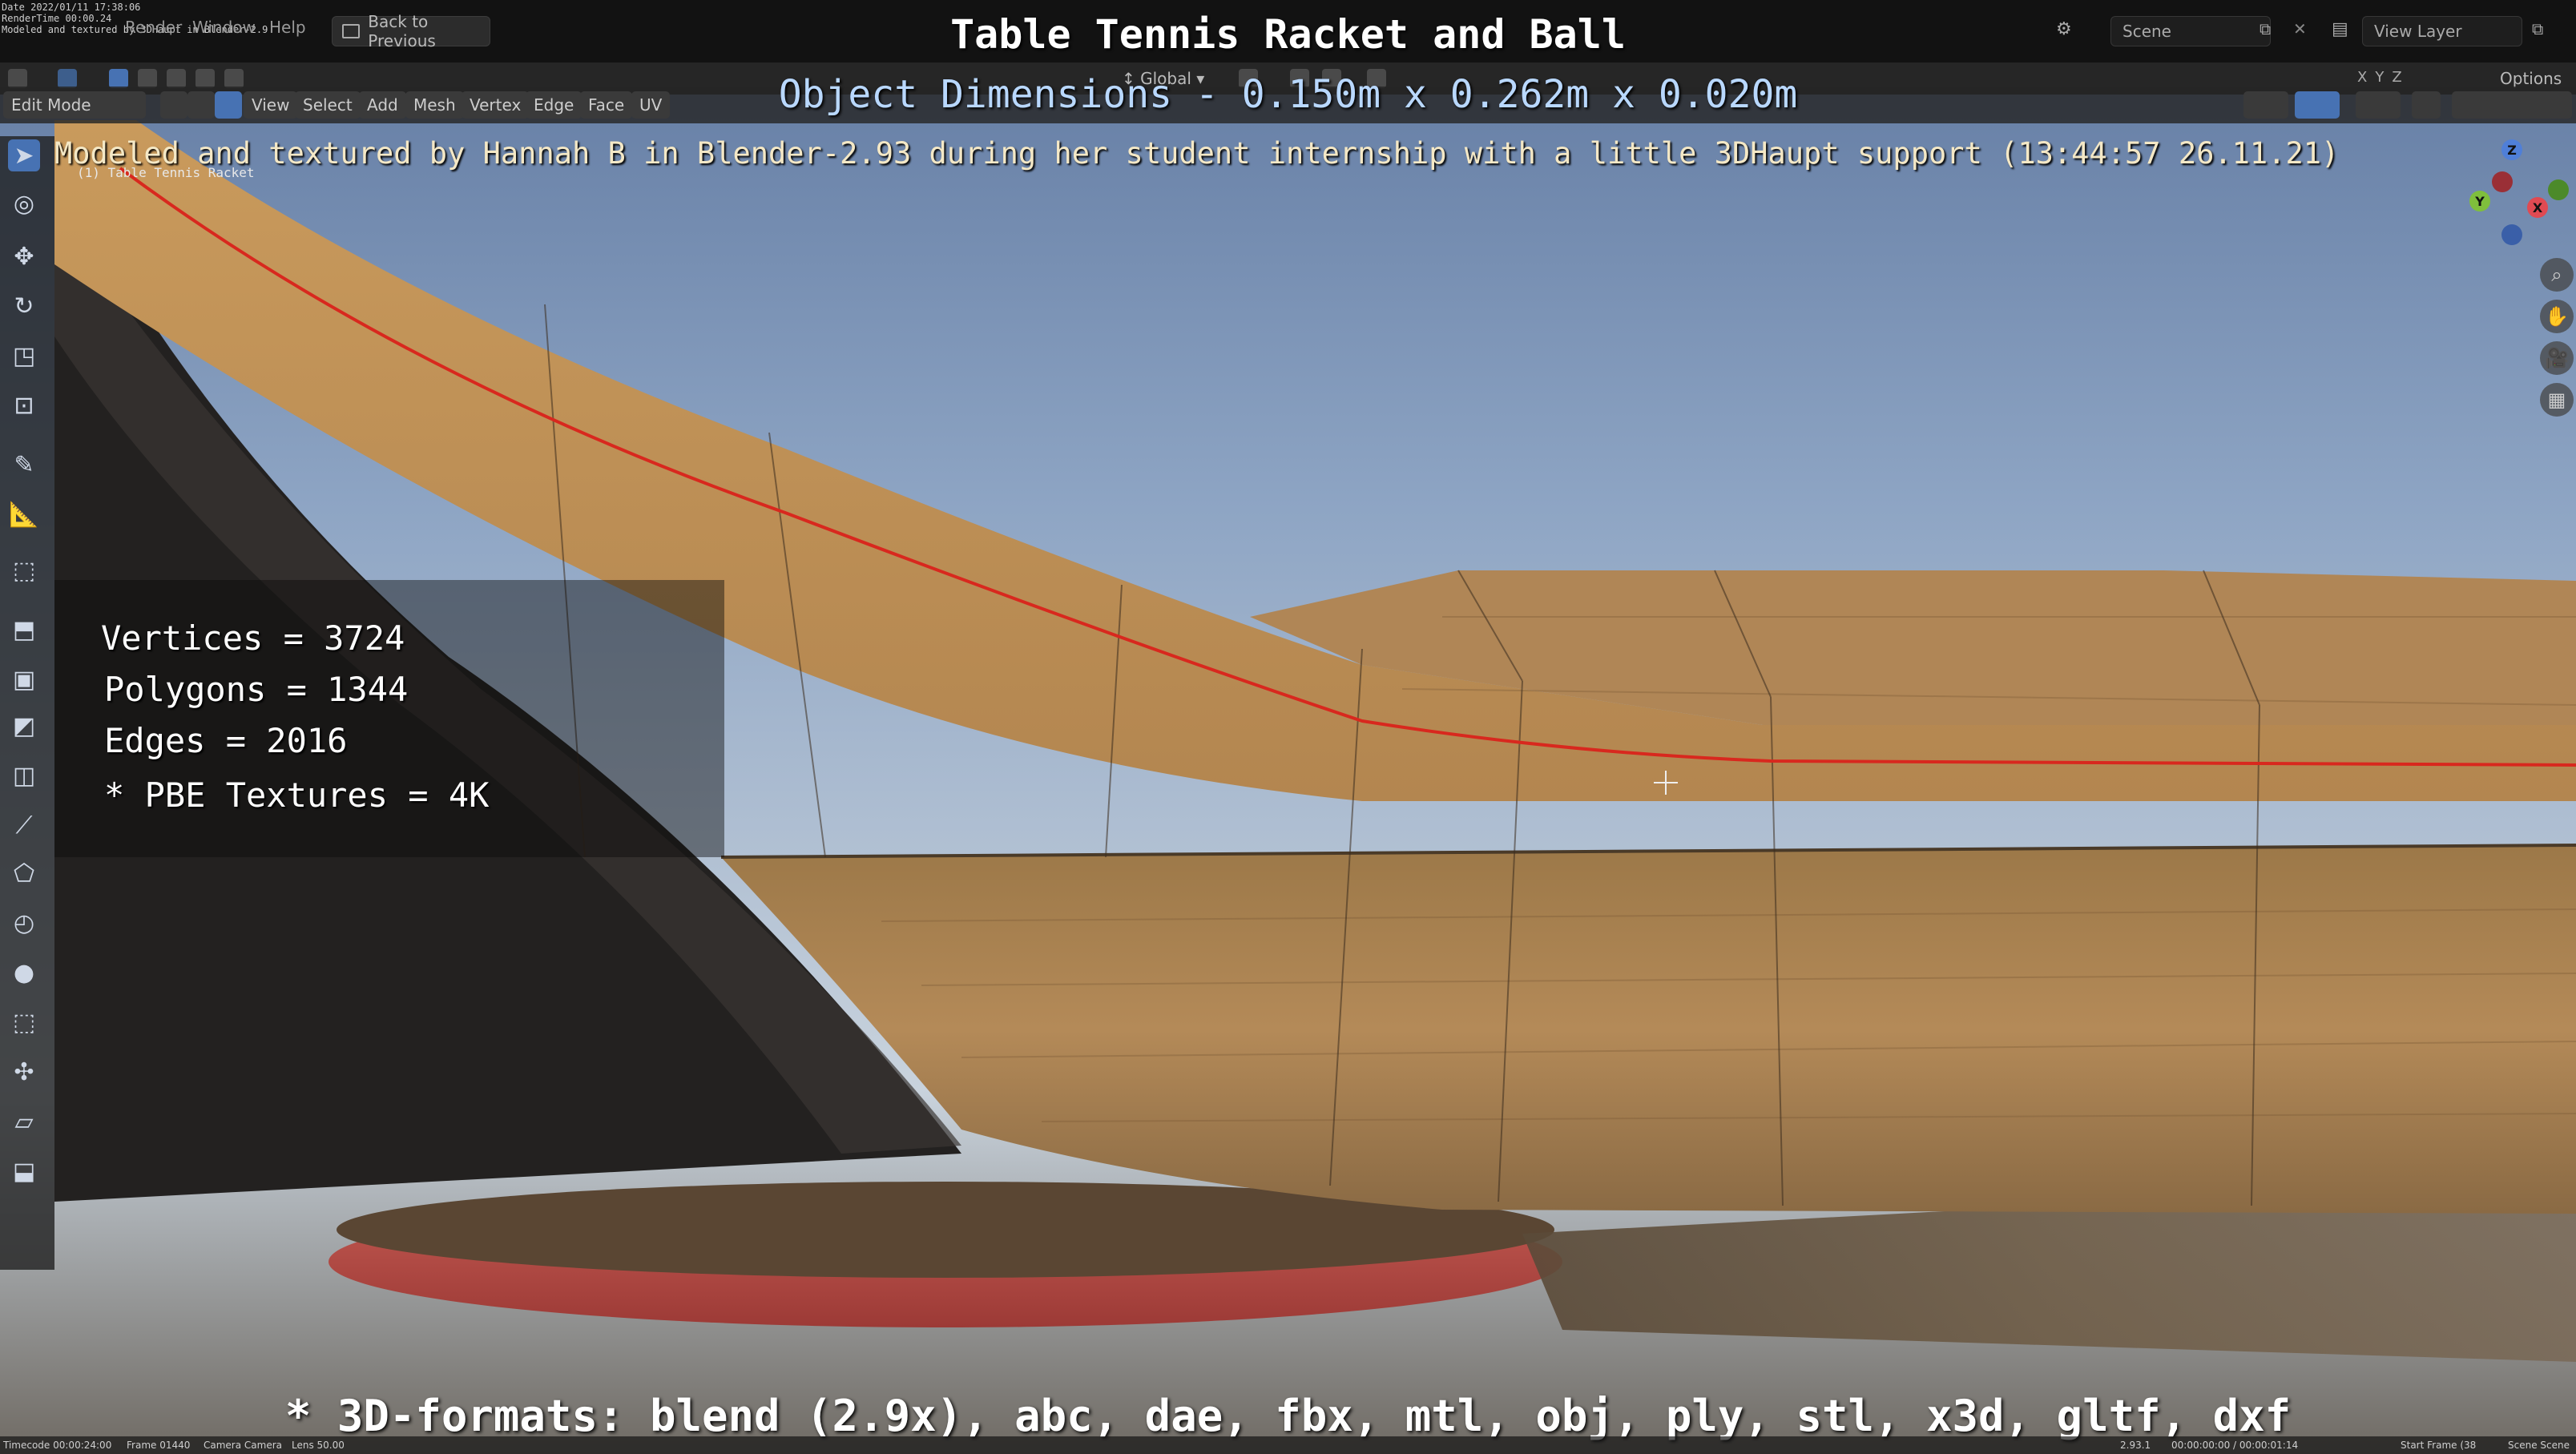 The width and height of the screenshot is (2576, 1454). I want to click on knife-tool-icon: ⟋, so click(24, 825).